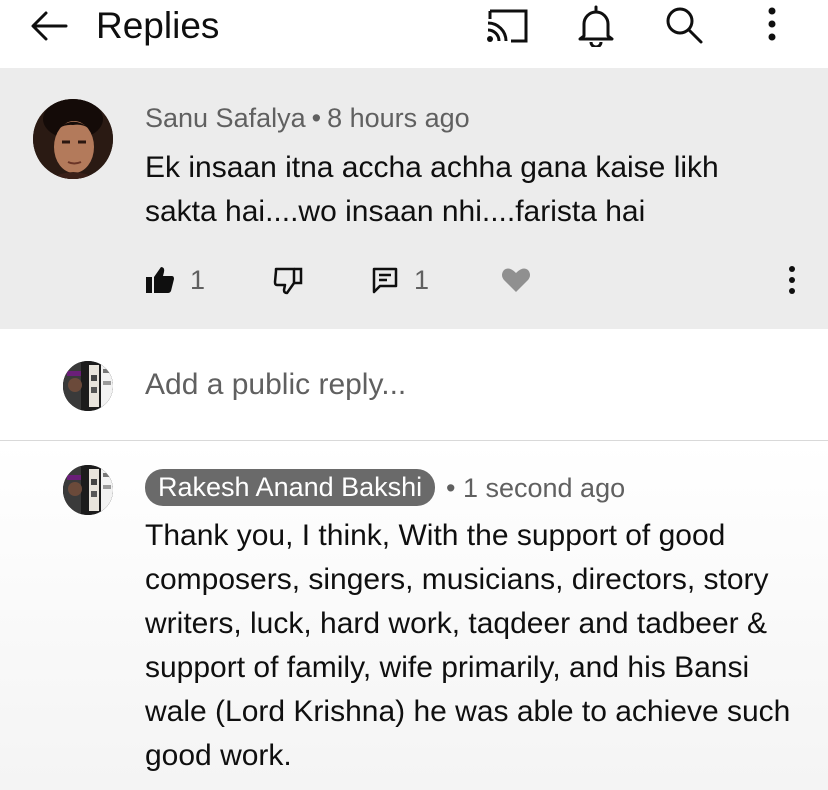 Image resolution: width=828 pixels, height=790 pixels. I want to click on comment-action-bar: 1 1, so click(414, 280).